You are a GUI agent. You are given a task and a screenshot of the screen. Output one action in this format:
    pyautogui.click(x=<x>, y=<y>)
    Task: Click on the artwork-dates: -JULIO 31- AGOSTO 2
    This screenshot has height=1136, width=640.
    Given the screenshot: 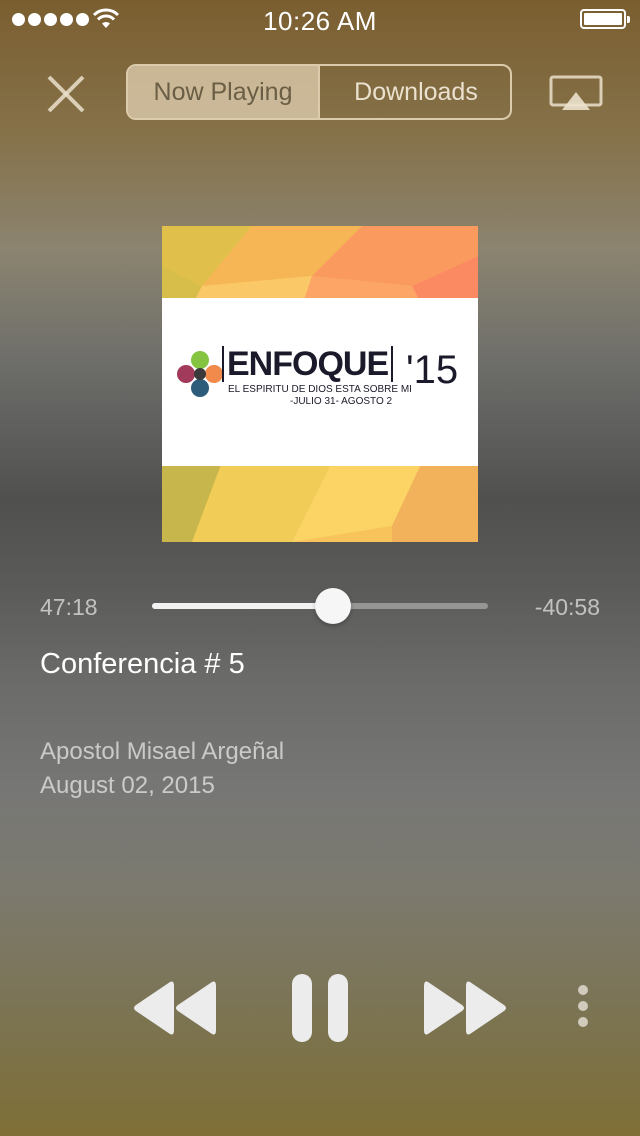 What is the action you would take?
    pyautogui.click(x=341, y=401)
    